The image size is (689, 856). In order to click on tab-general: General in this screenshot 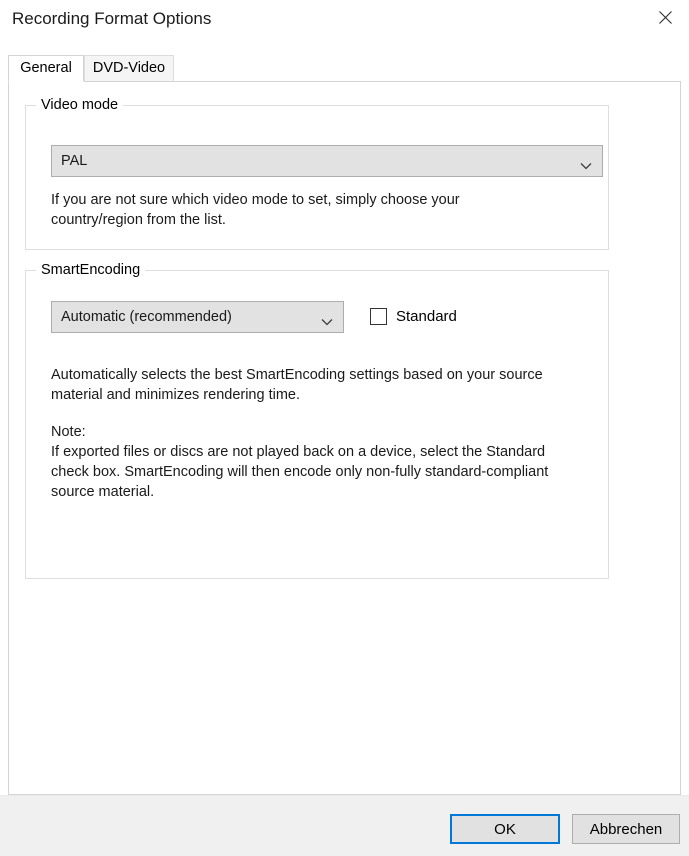, I will do `click(46, 68)`.